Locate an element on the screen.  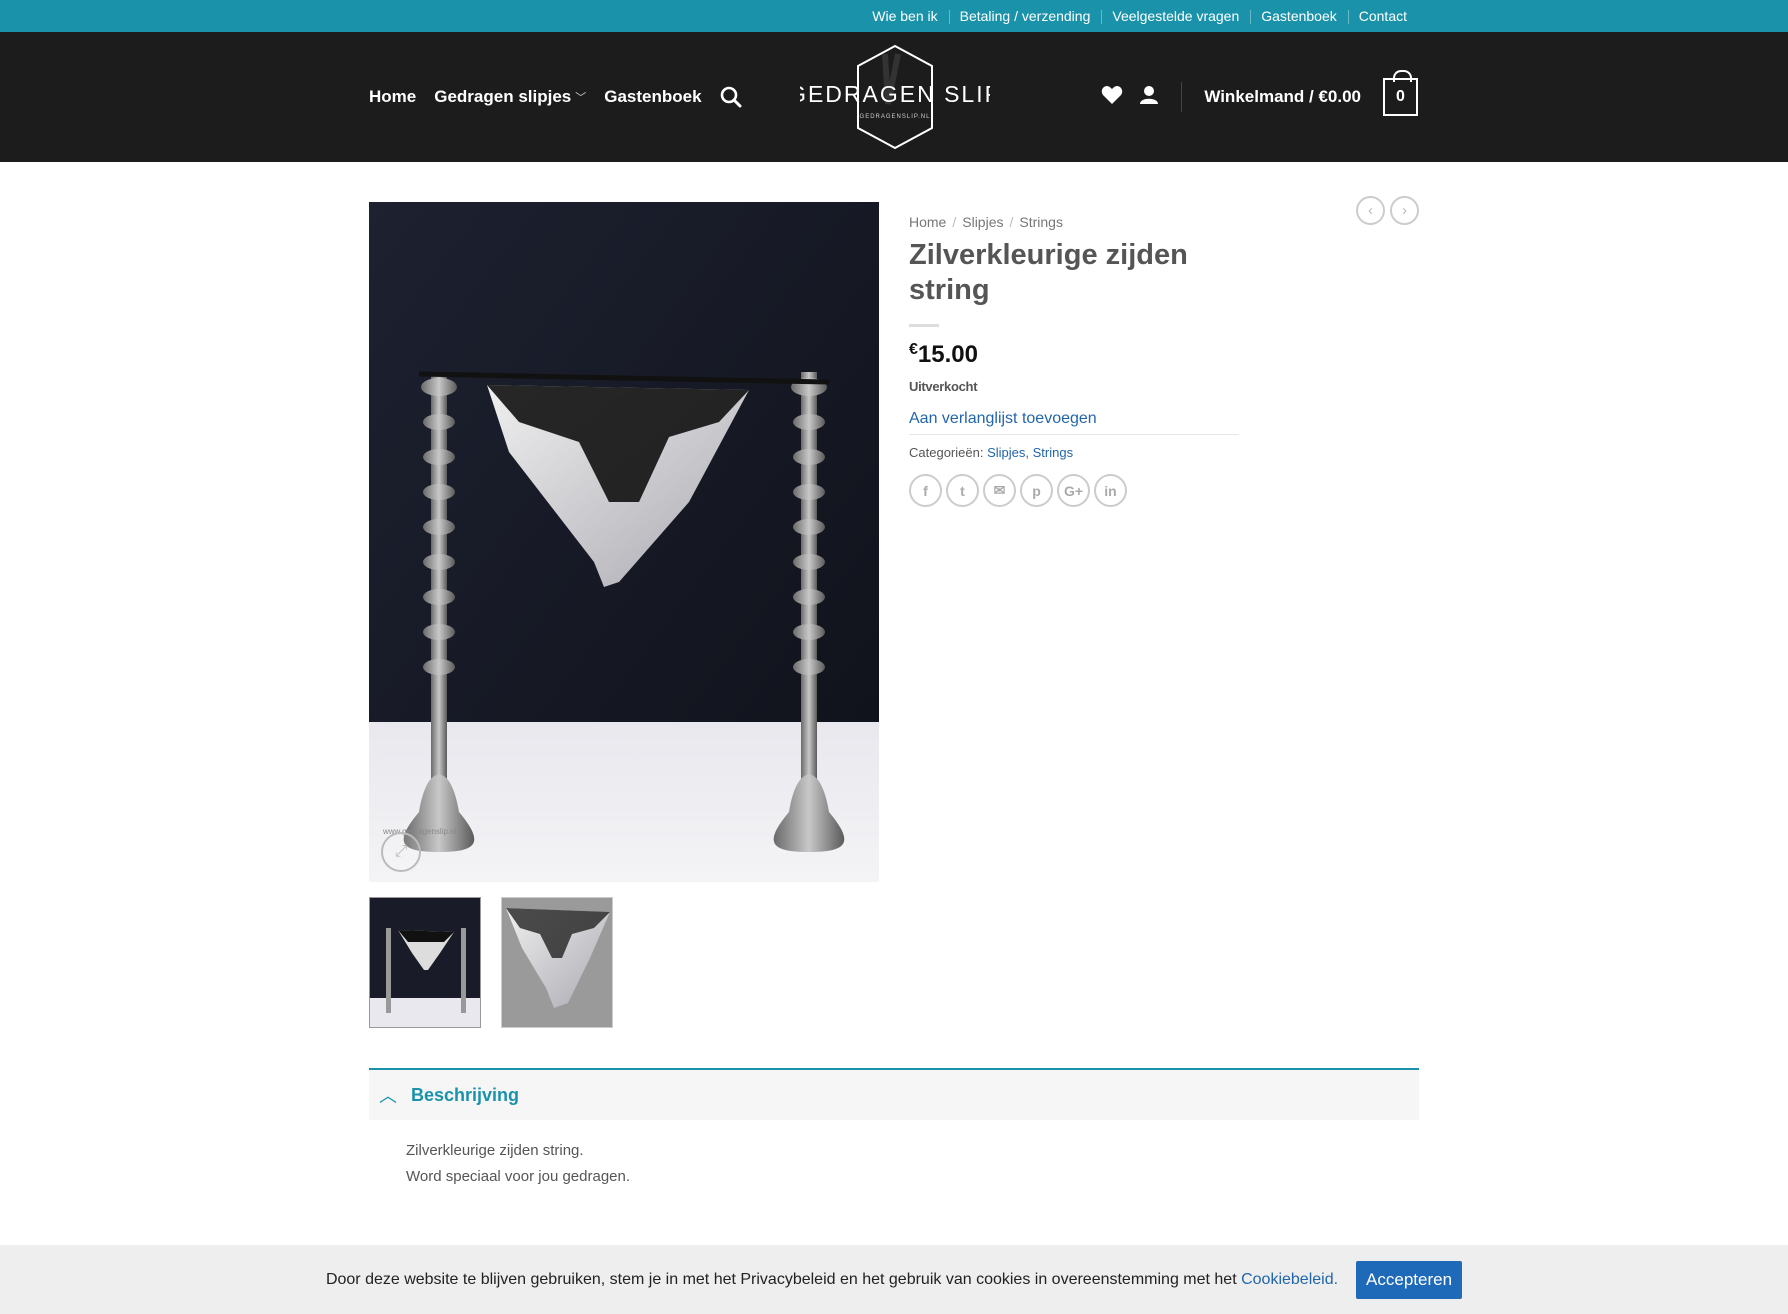
logo-text: GEDRAGEN SLIP is located at coordinates (895, 94).